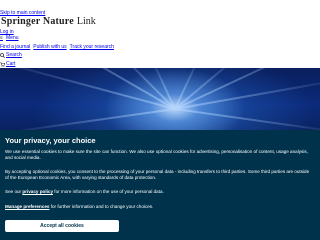 The width and height of the screenshot is (320, 240). Describe the element at coordinates (86, 21) in the screenshot. I see `brand-suffix: Link` at that location.